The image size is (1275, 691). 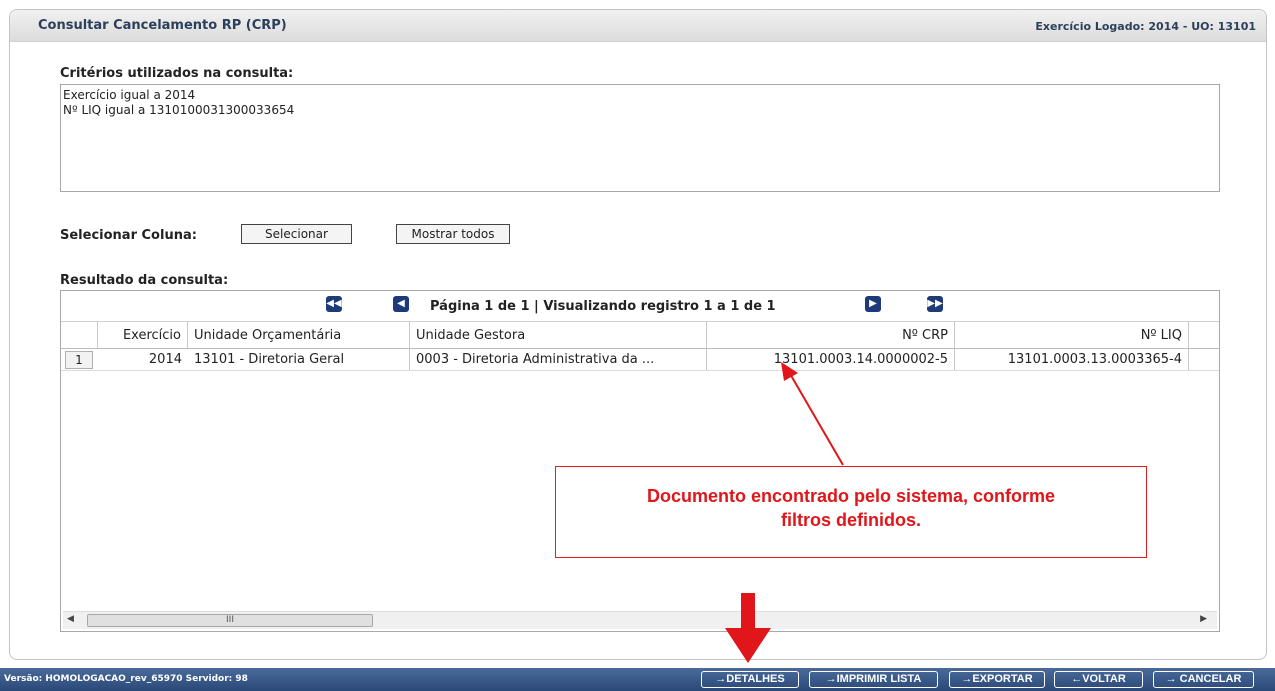 I want to click on print-list-button: →IMPRIMIR LISTA, so click(x=873, y=679).